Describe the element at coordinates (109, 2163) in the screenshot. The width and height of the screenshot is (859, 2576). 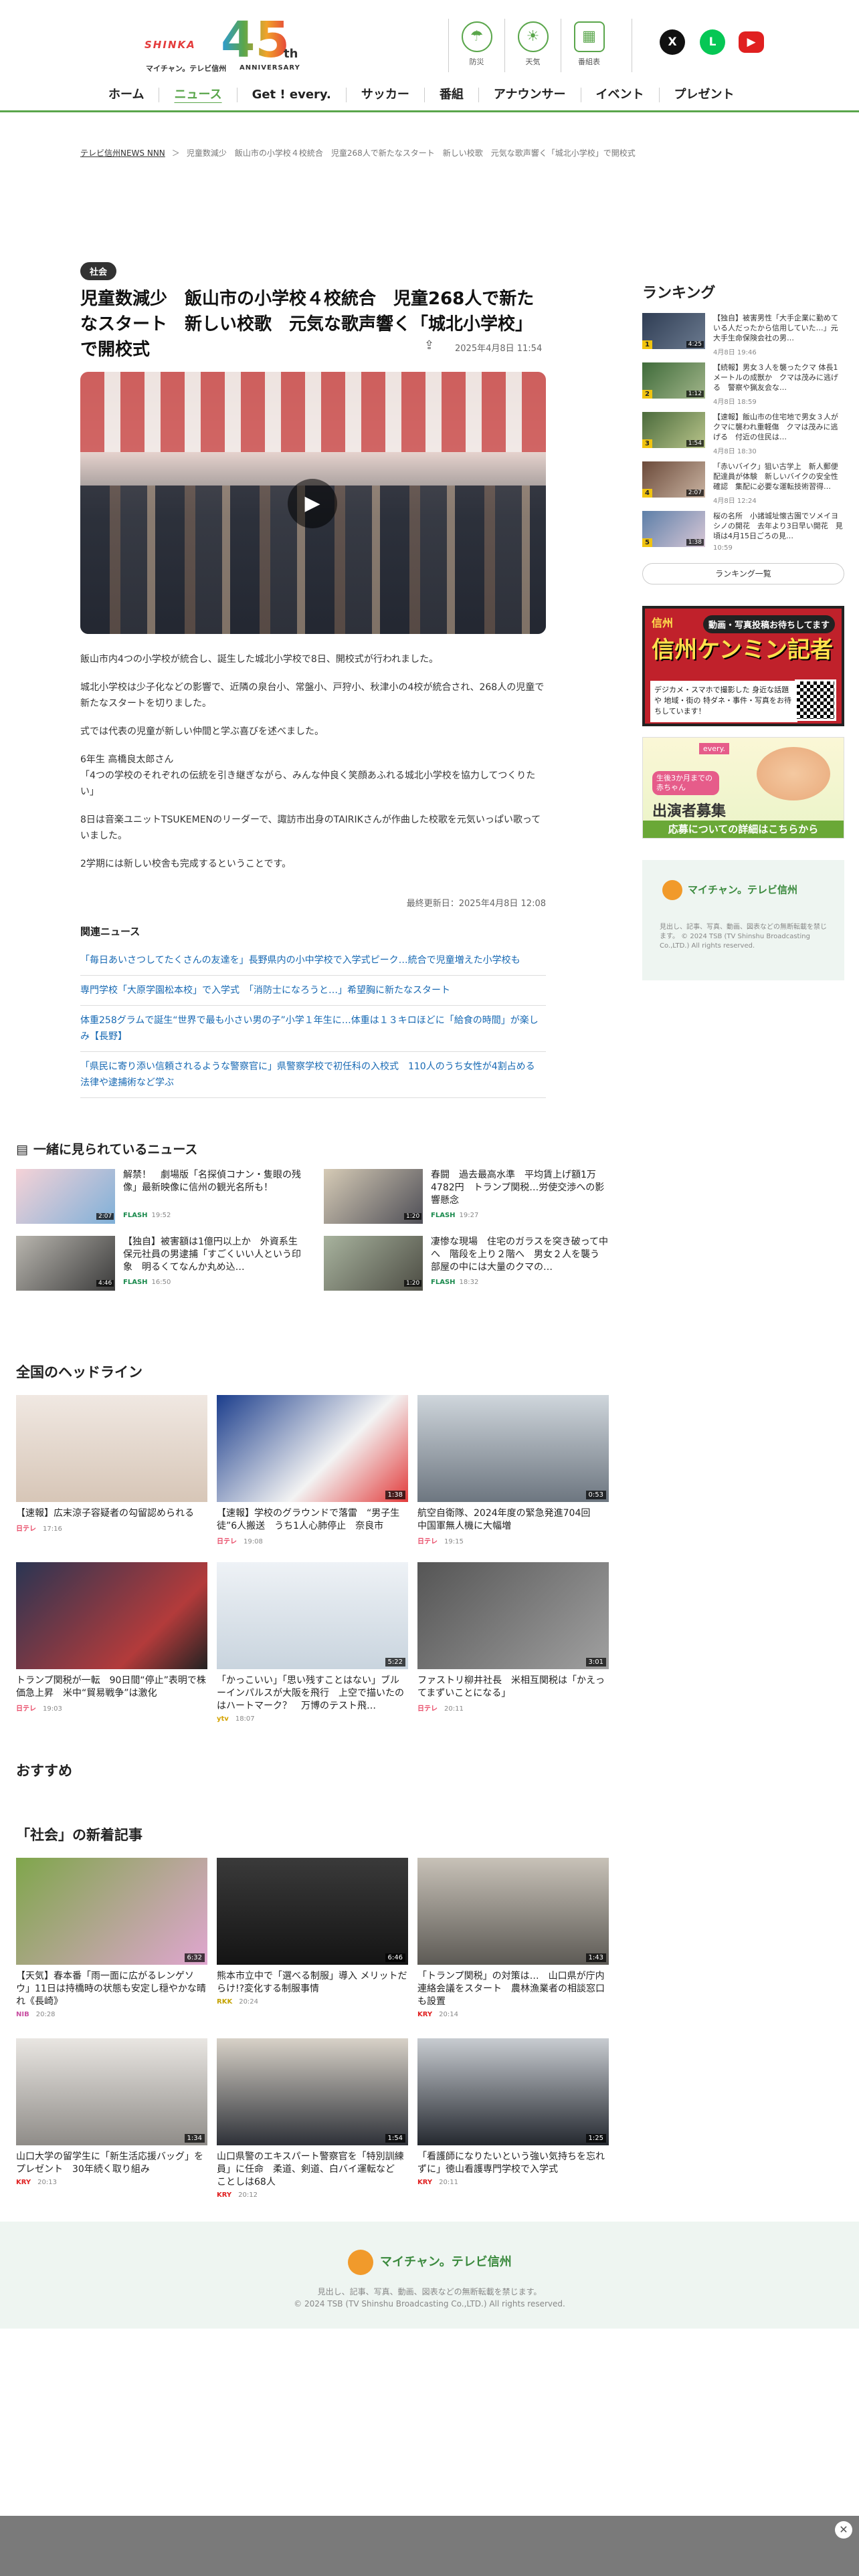
I see `society-title: 山口大学の留学生に「新生活応援バッグ」をプレゼント 30年続く取り組み` at that location.